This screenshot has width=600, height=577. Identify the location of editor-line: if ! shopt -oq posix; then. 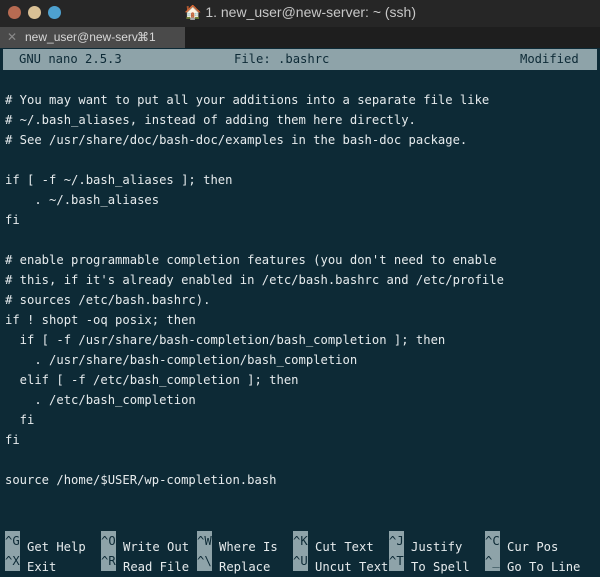
(100, 320).